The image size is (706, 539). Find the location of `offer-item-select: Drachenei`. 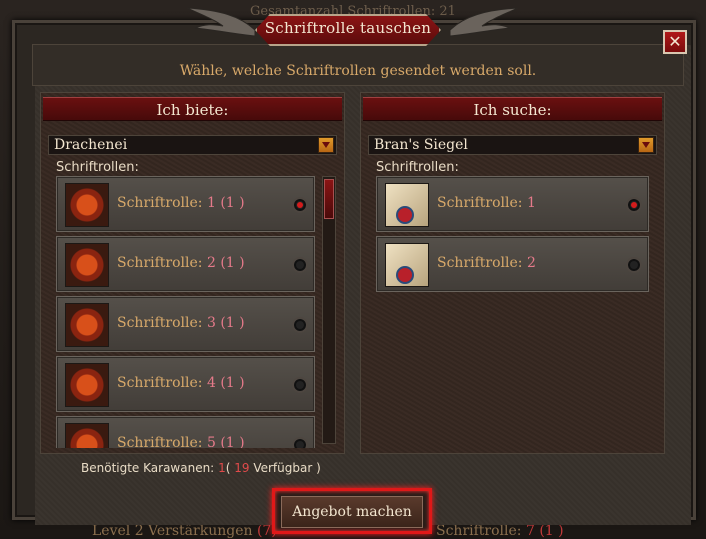

offer-item-select: Drachenei is located at coordinates (192, 145).